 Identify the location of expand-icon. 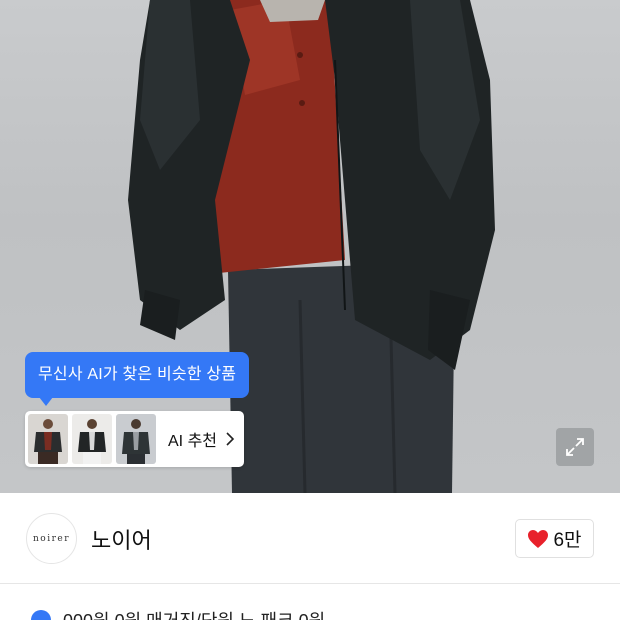
(575, 447).